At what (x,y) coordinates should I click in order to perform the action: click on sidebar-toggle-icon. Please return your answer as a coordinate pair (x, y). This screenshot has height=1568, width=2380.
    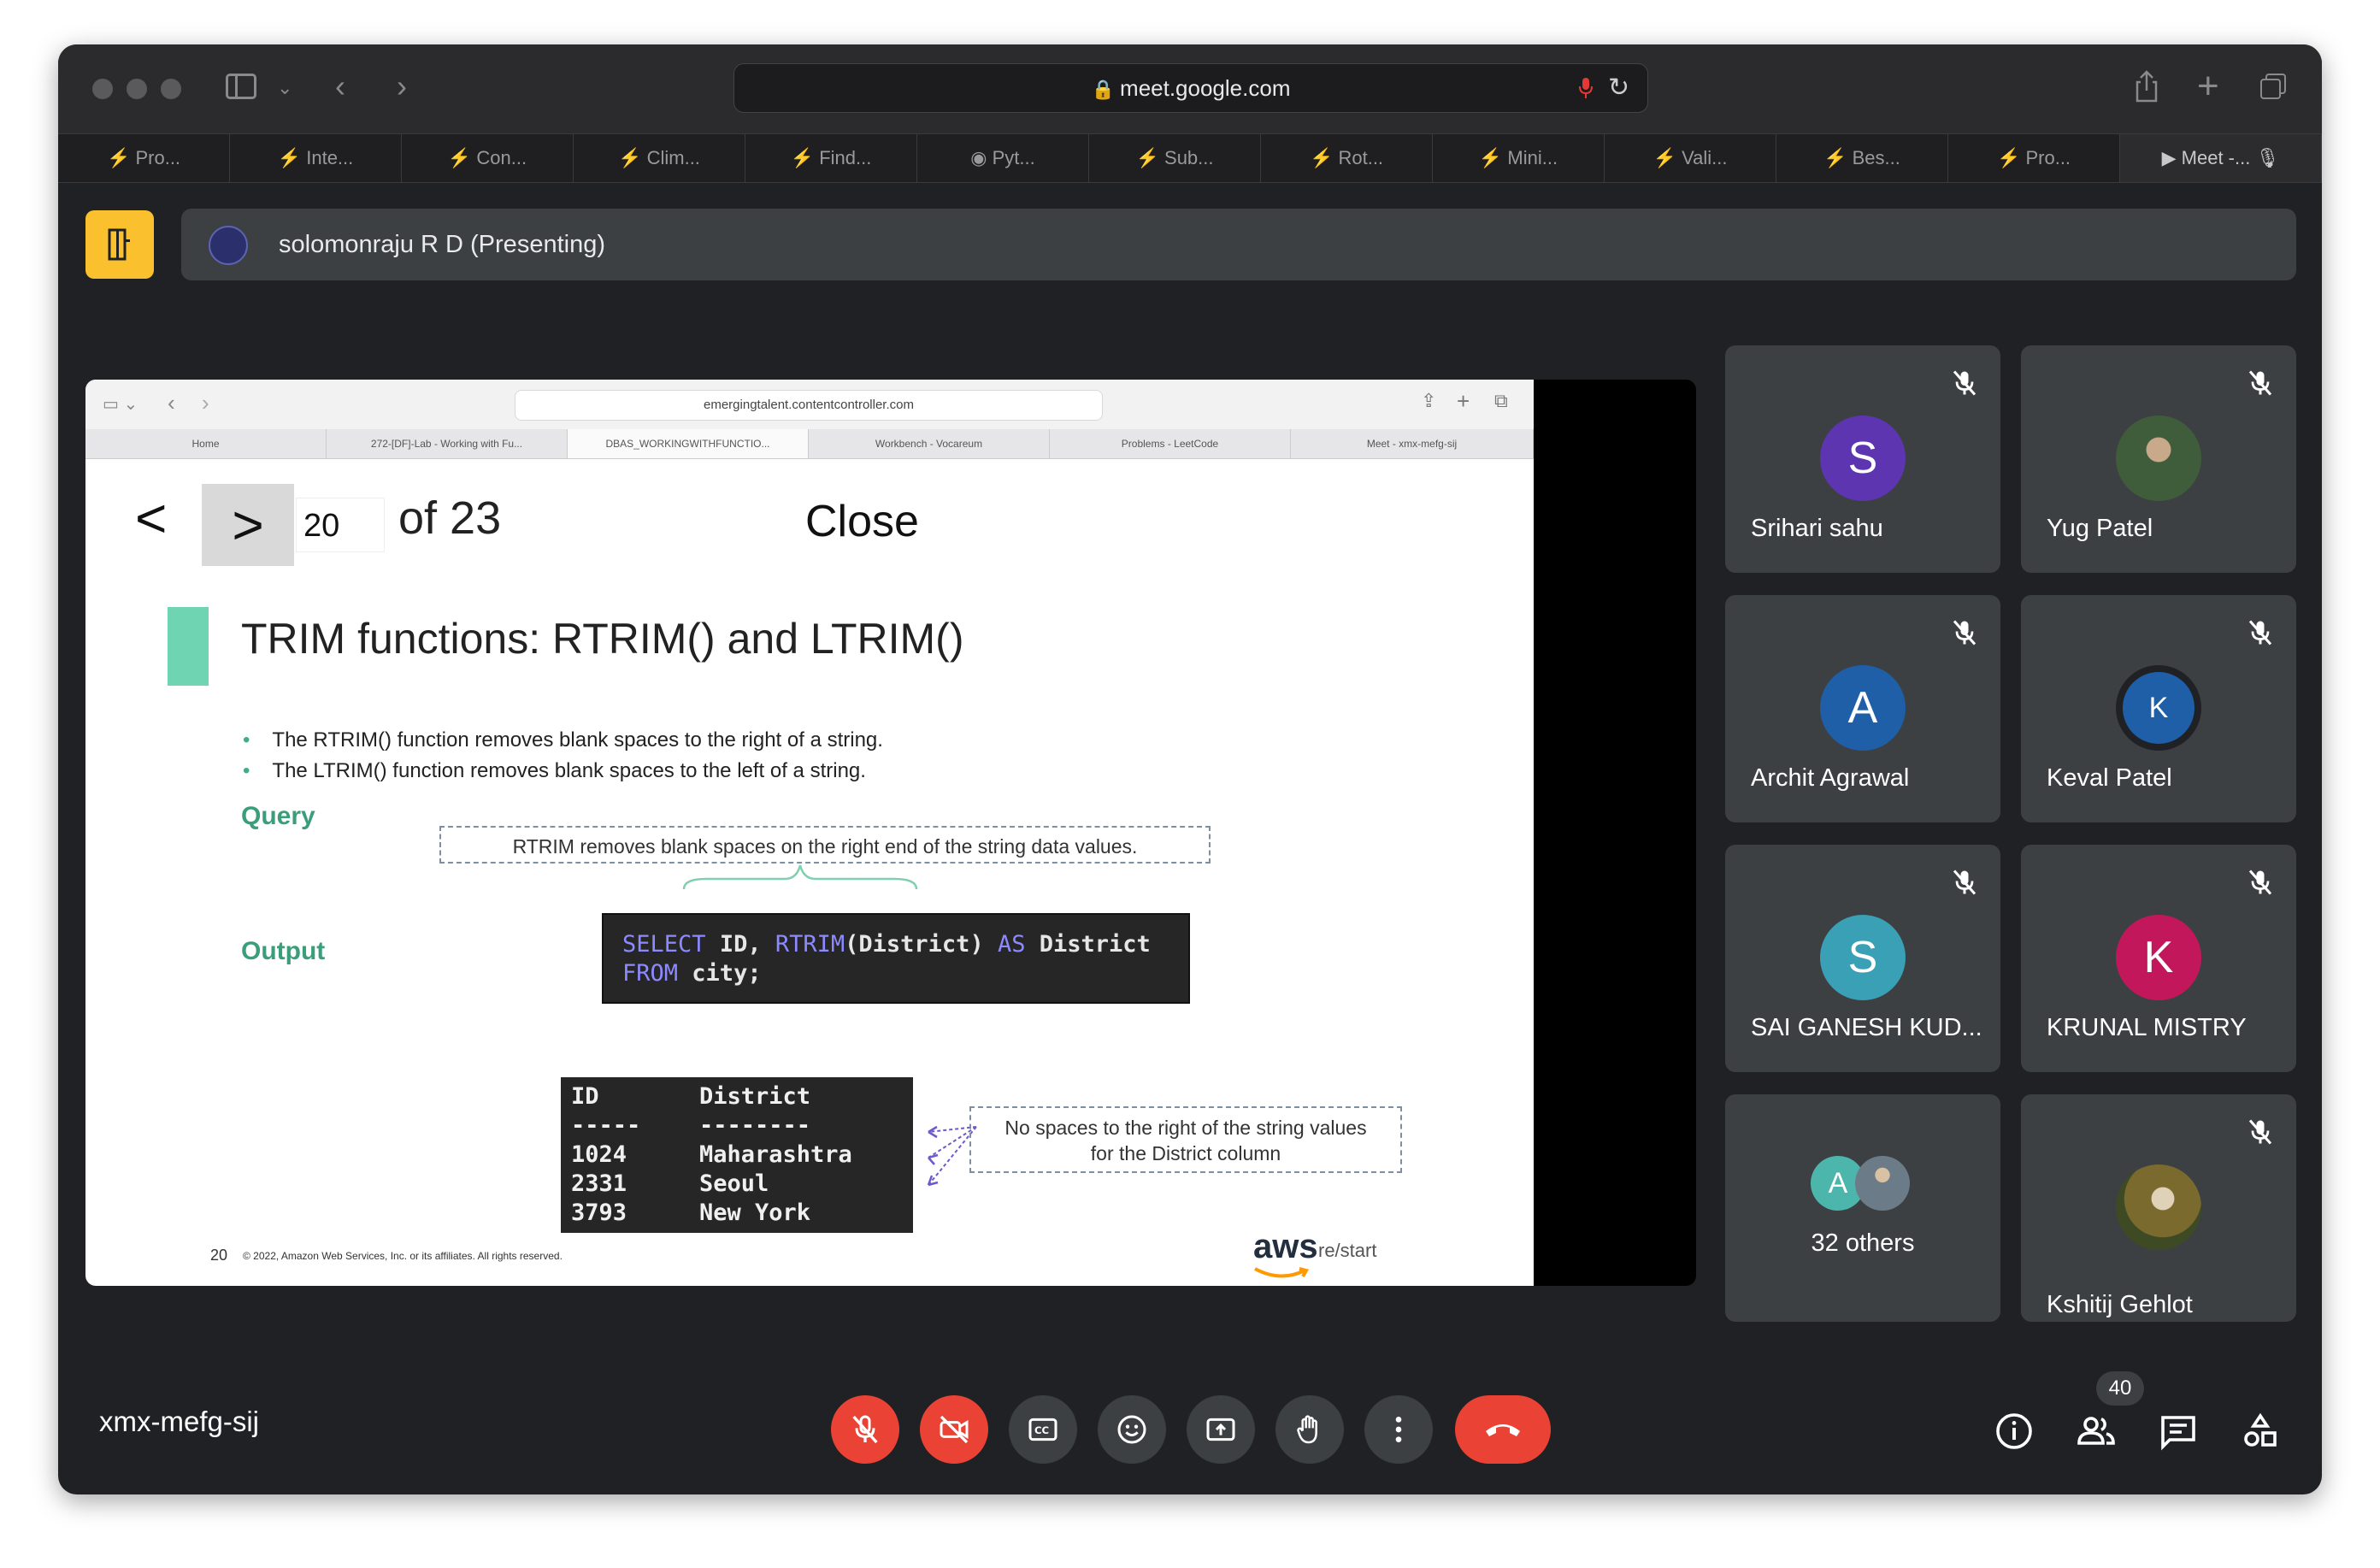
    Looking at the image, I should click on (241, 86).